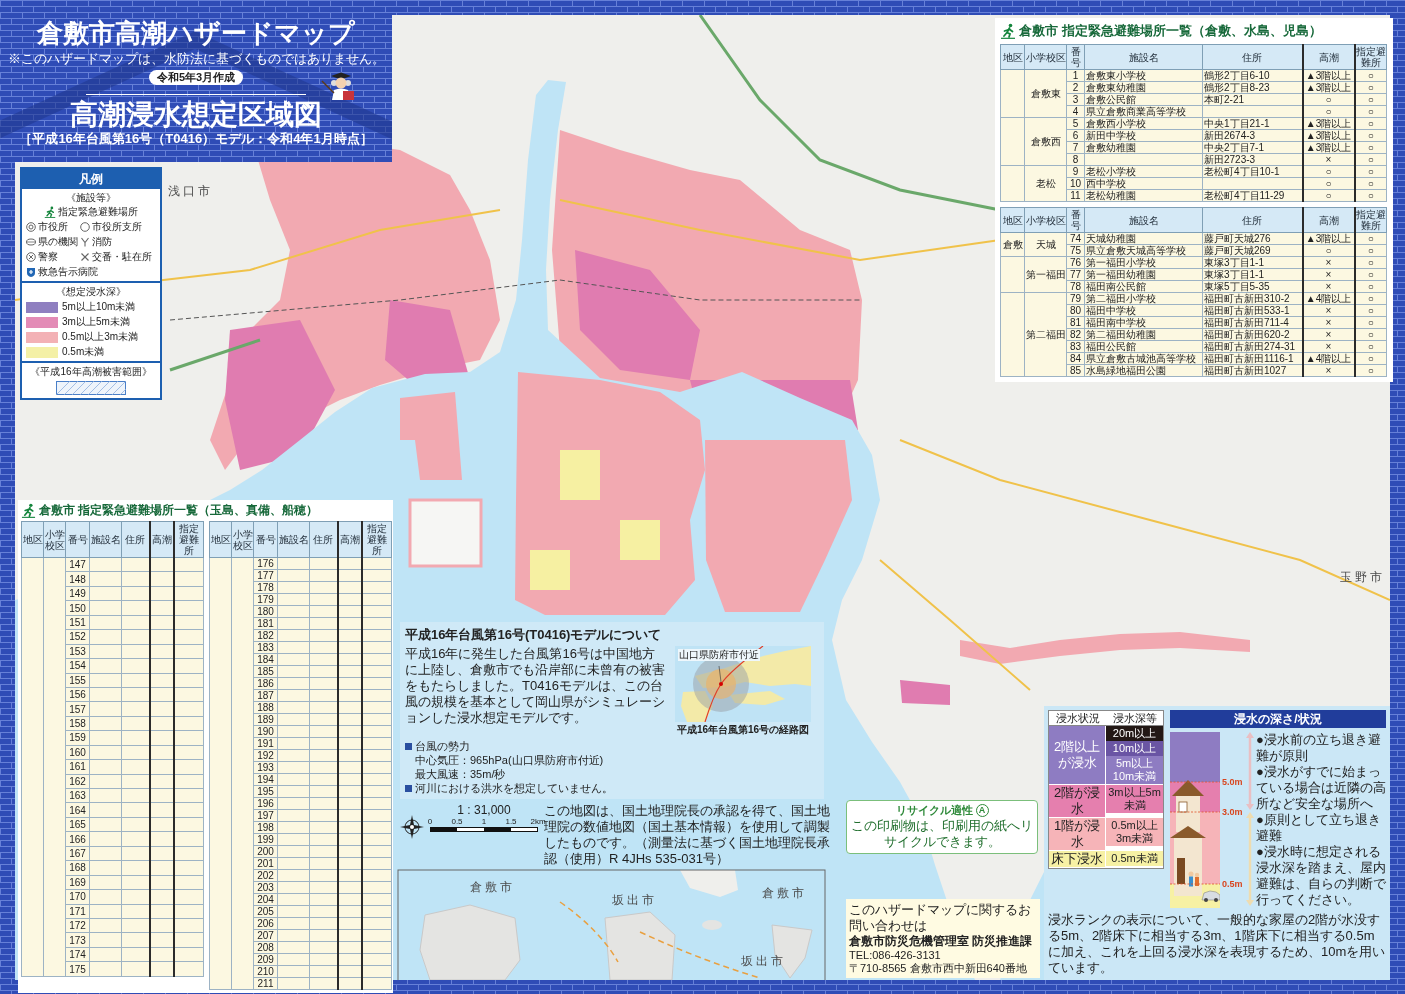 This screenshot has width=1405, height=994. Describe the element at coordinates (265, 851) in the screenshot. I see `row-number-cell: 200` at that location.